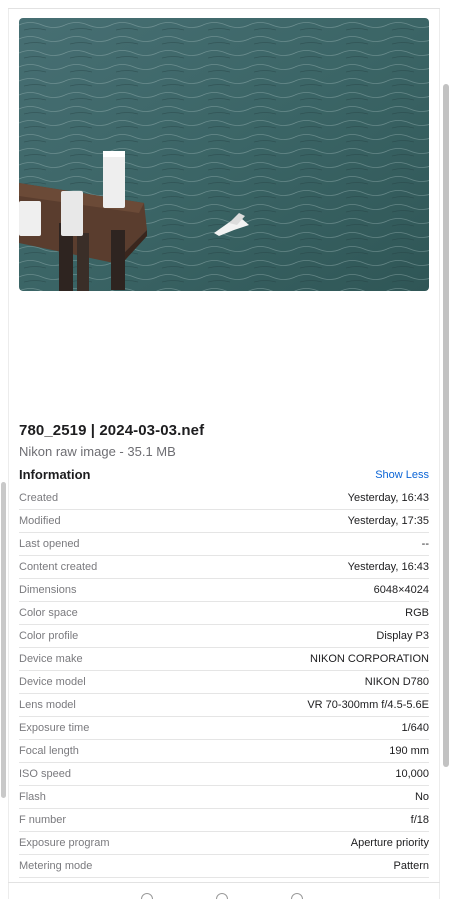  I want to click on info-key: ISO speed, so click(45, 774).